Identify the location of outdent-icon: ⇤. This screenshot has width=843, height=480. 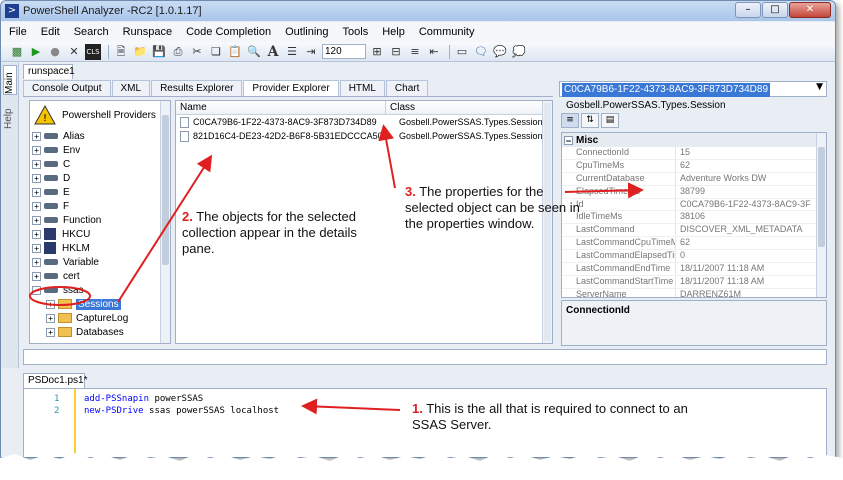
(434, 52).